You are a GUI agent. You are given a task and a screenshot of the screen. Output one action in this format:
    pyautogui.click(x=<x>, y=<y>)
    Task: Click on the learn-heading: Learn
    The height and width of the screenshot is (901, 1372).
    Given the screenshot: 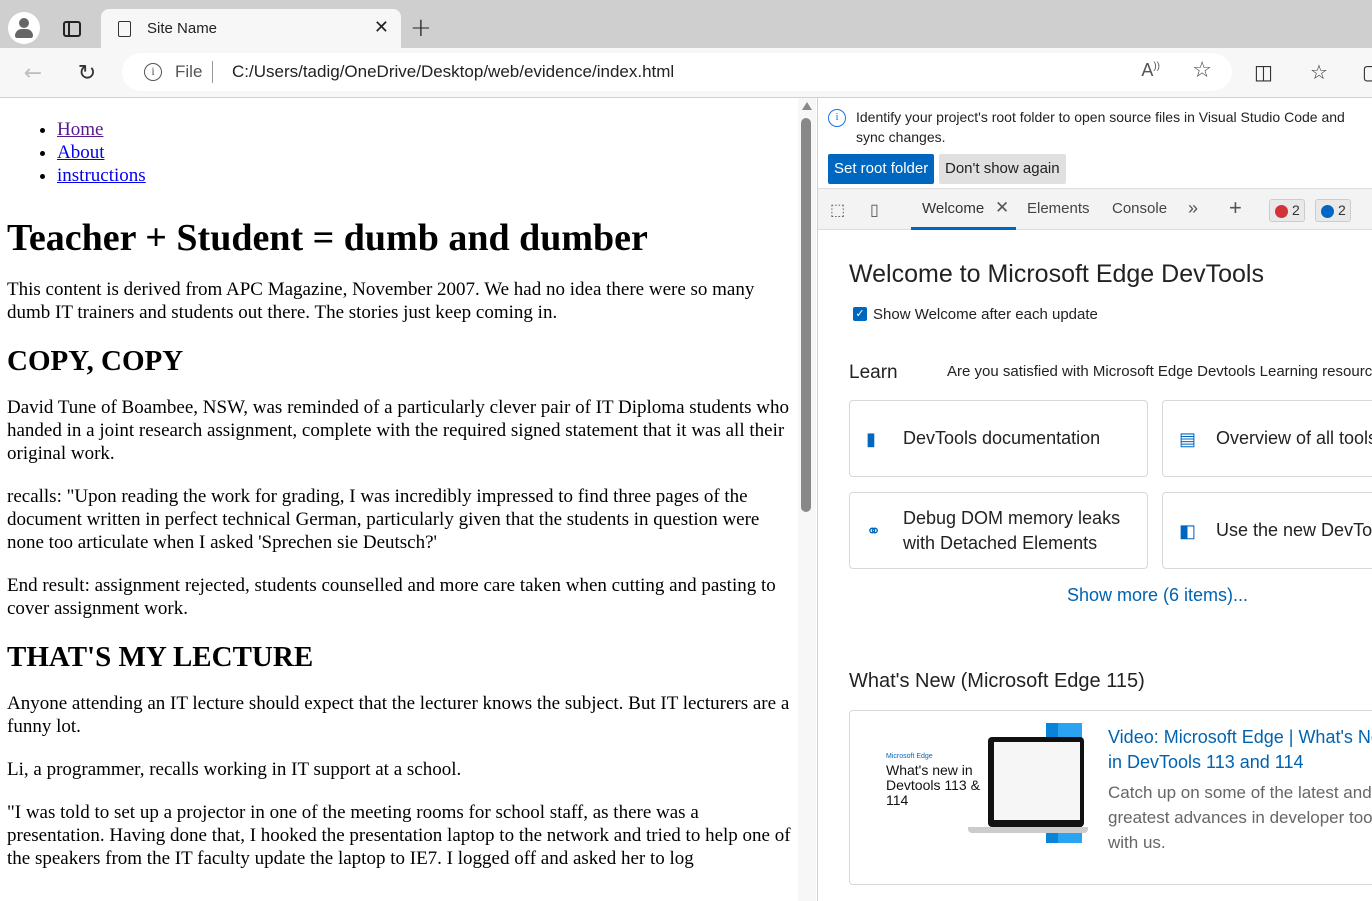 What is the action you would take?
    pyautogui.click(x=873, y=372)
    